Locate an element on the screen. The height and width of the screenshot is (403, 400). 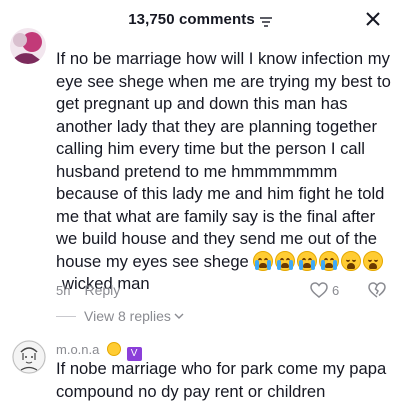
username-text: m.o.n.a is located at coordinates (78, 349).